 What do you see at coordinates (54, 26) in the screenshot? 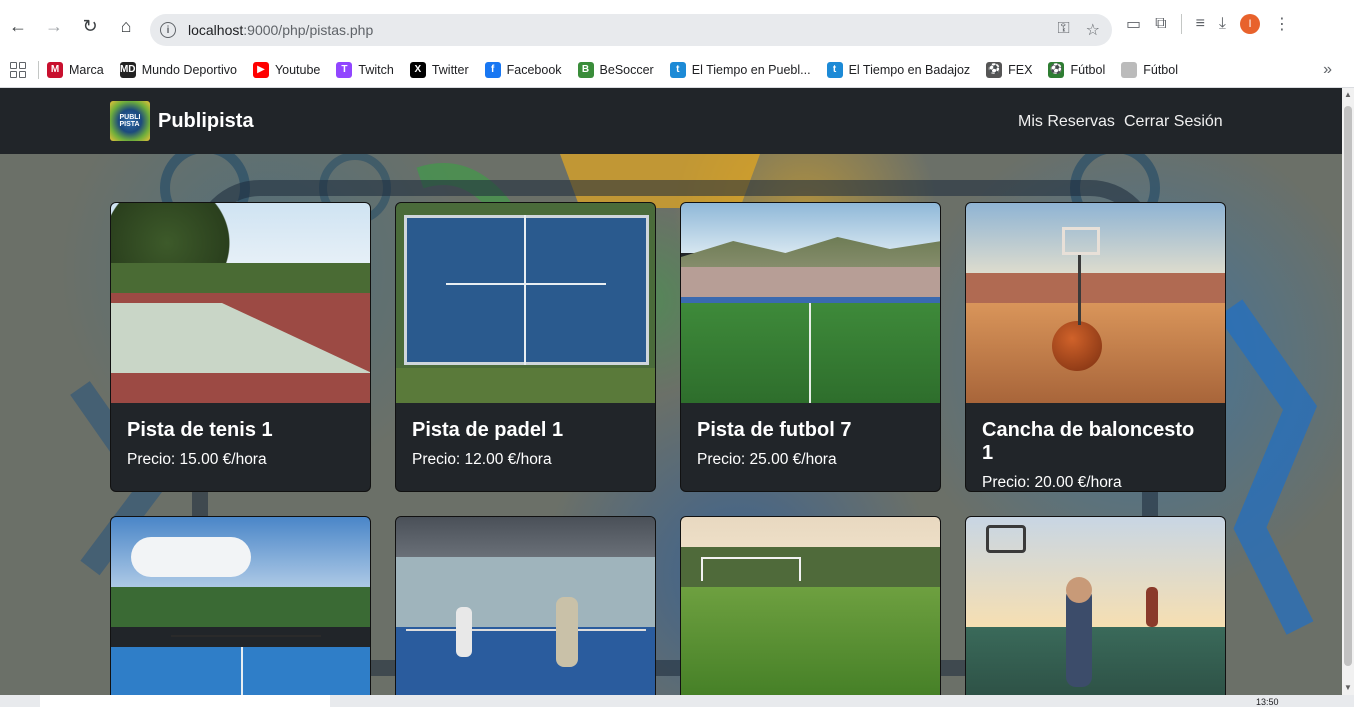
I see `forward-icon: →` at bounding box center [54, 26].